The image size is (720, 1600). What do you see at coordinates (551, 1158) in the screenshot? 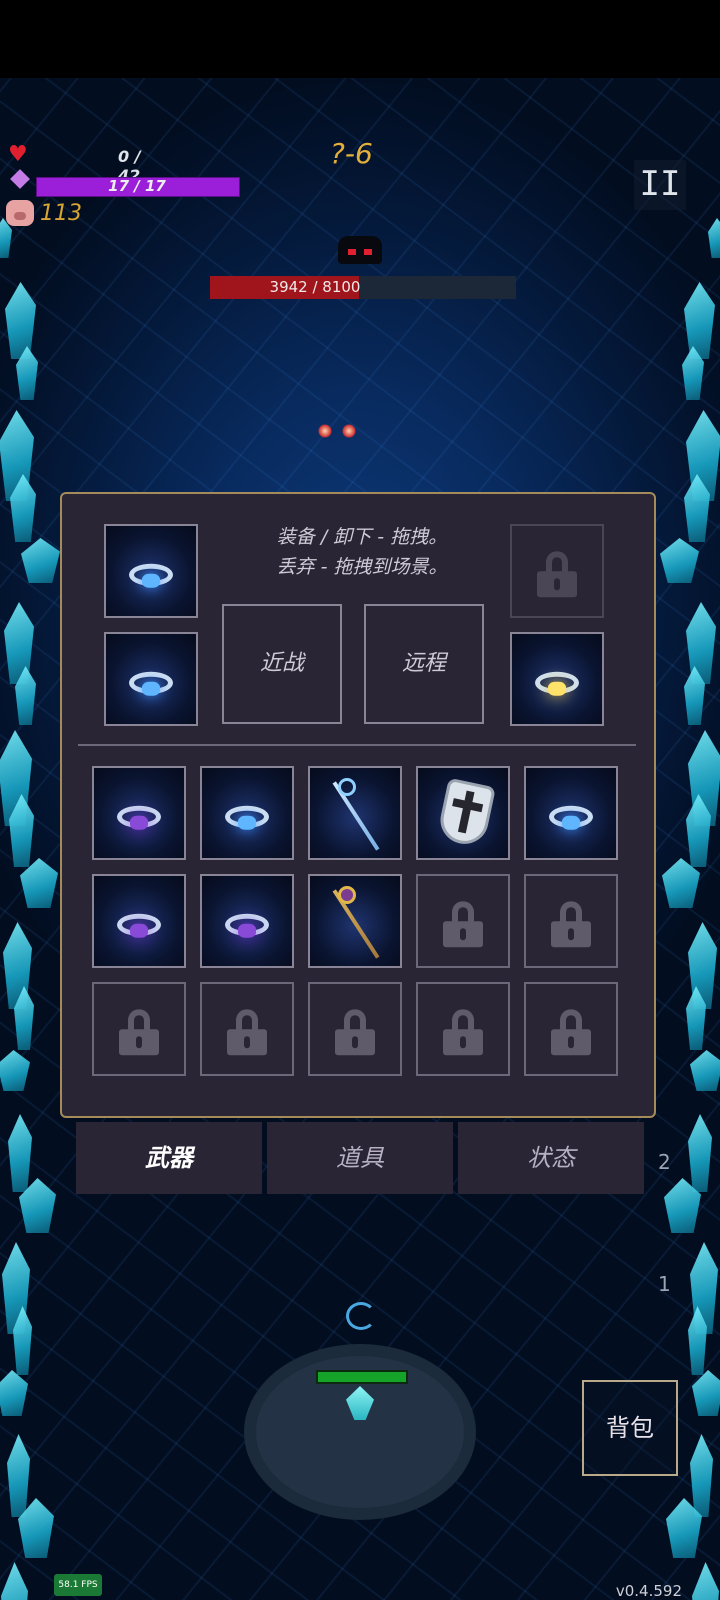
I see `tab-status: 状态` at bounding box center [551, 1158].